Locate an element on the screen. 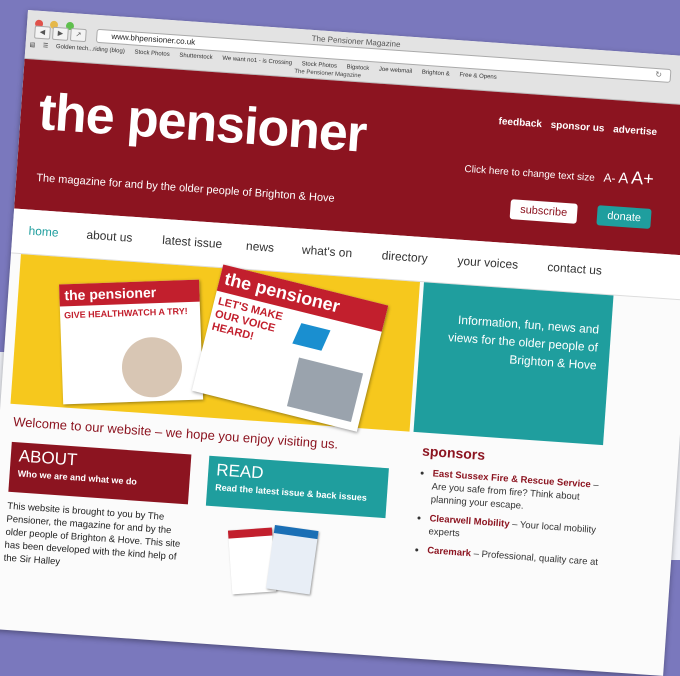 The height and width of the screenshot is (676, 680). cover1-headline: GIVE HEALTHWATCH A TRY! is located at coordinates (125, 313).